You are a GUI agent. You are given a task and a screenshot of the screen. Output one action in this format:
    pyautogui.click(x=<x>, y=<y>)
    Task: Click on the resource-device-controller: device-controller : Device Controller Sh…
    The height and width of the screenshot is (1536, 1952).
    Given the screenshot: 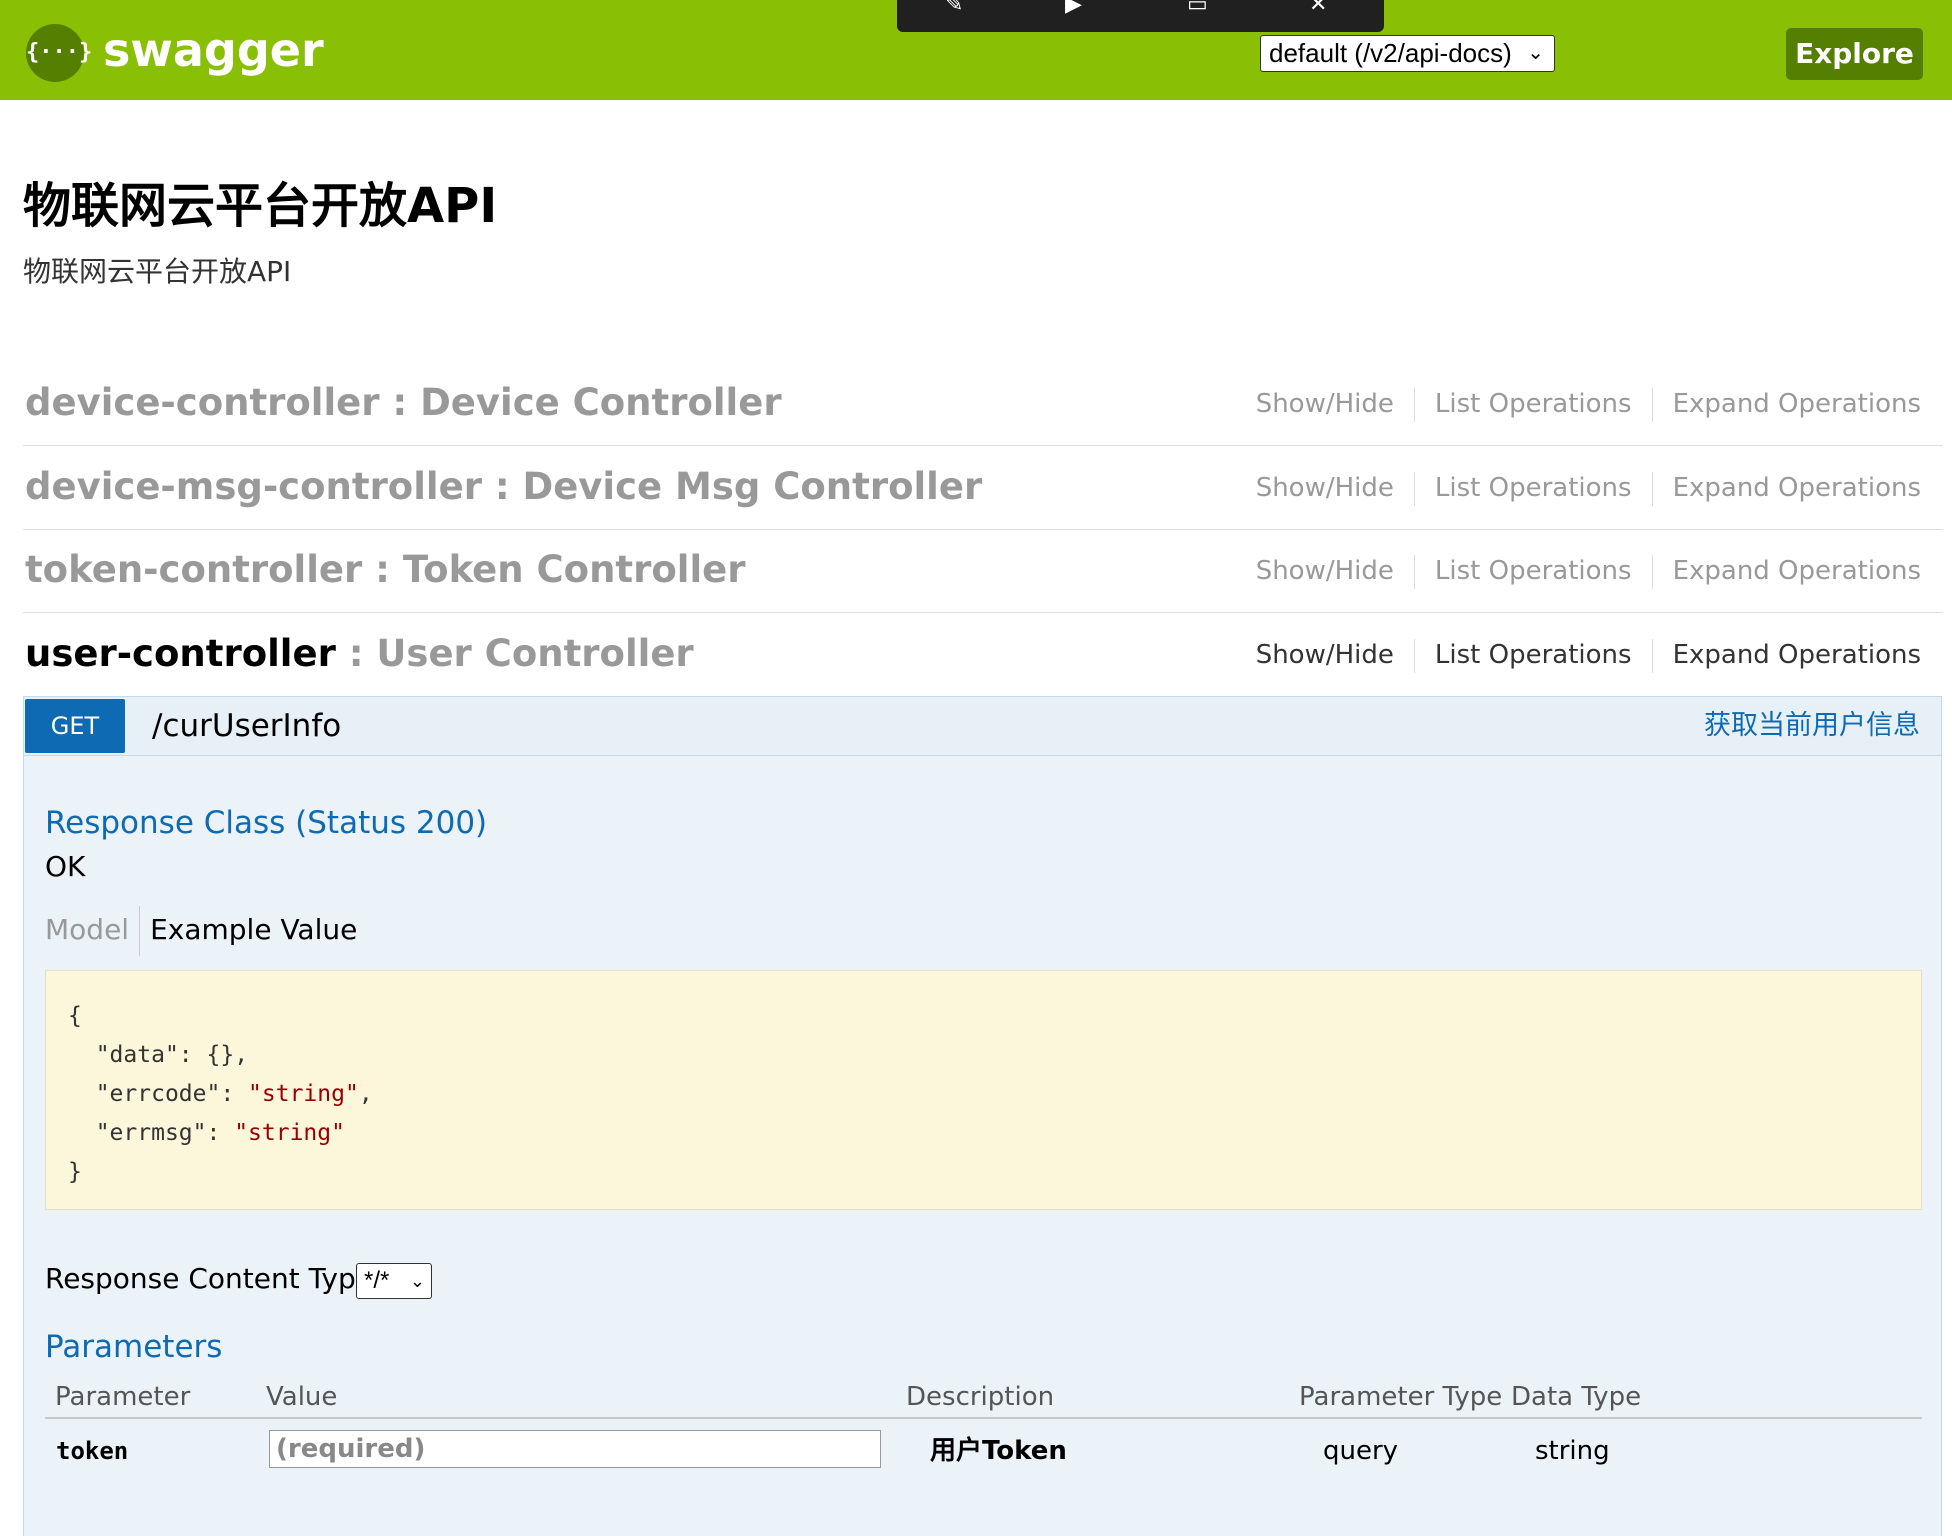 What is the action you would take?
    pyautogui.click(x=983, y=404)
    